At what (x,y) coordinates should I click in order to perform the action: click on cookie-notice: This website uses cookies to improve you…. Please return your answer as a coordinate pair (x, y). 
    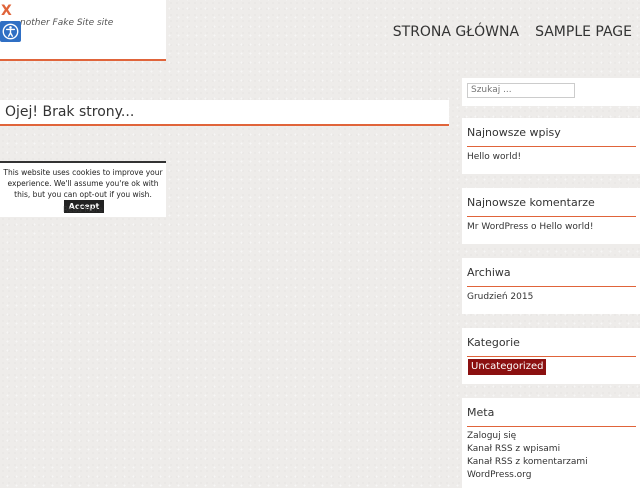
    Looking at the image, I should click on (83, 189).